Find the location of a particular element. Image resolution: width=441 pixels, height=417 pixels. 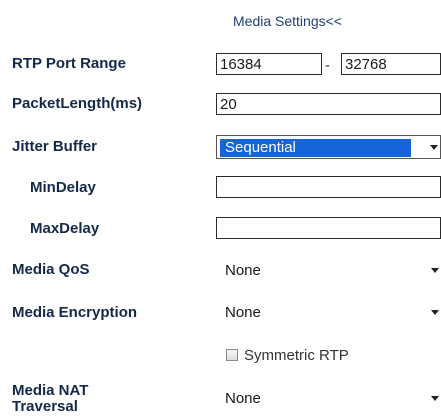

rtp-port-start-input is located at coordinates (269, 64).